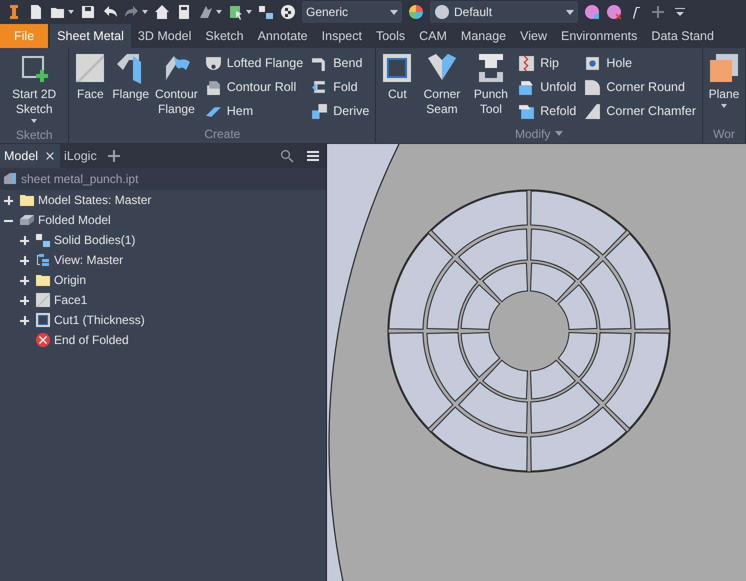 This screenshot has width=746, height=581. What do you see at coordinates (88, 12) in the screenshot?
I see `save-icon` at bounding box center [88, 12].